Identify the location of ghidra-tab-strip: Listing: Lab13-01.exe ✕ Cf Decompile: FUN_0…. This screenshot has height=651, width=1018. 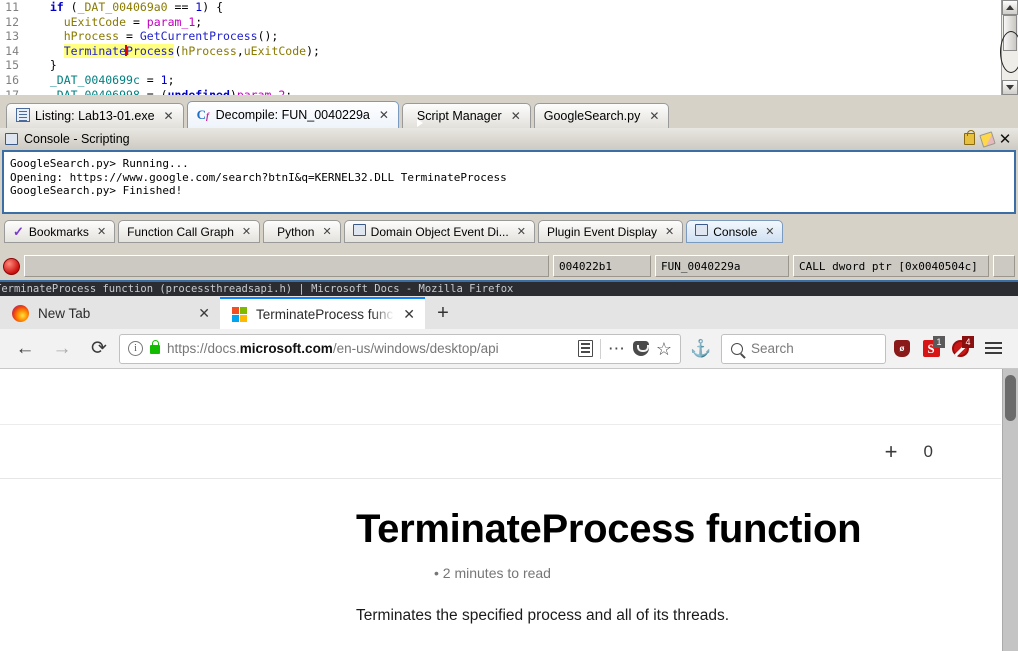
(509, 112).